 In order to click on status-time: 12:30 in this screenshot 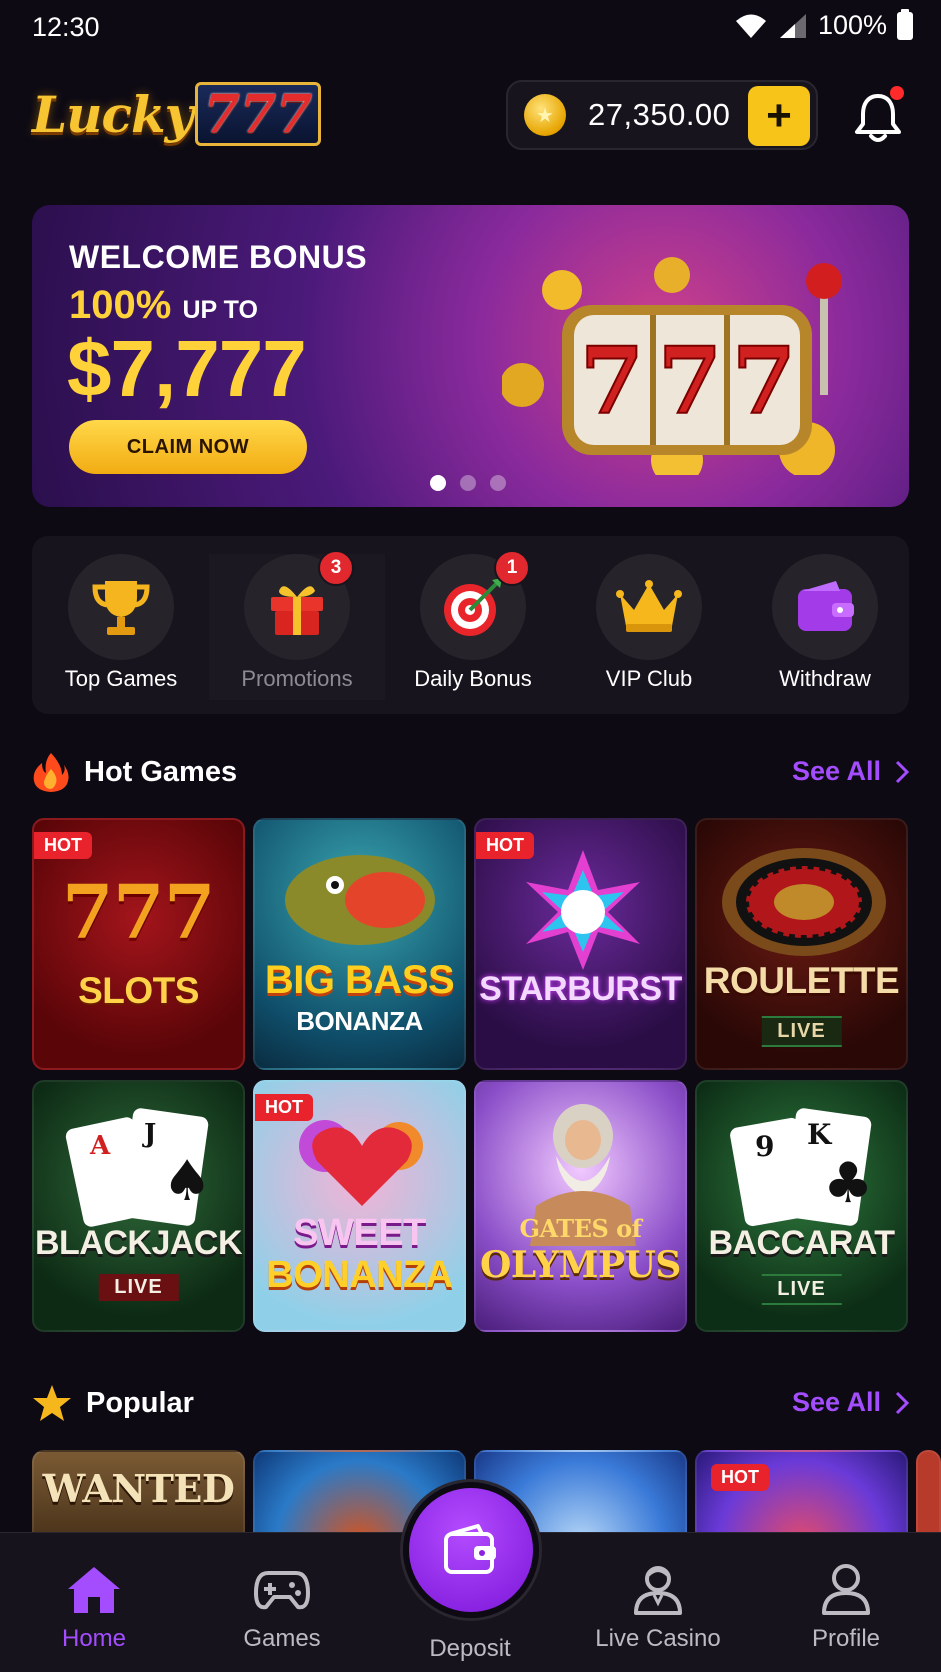, I will do `click(66, 27)`.